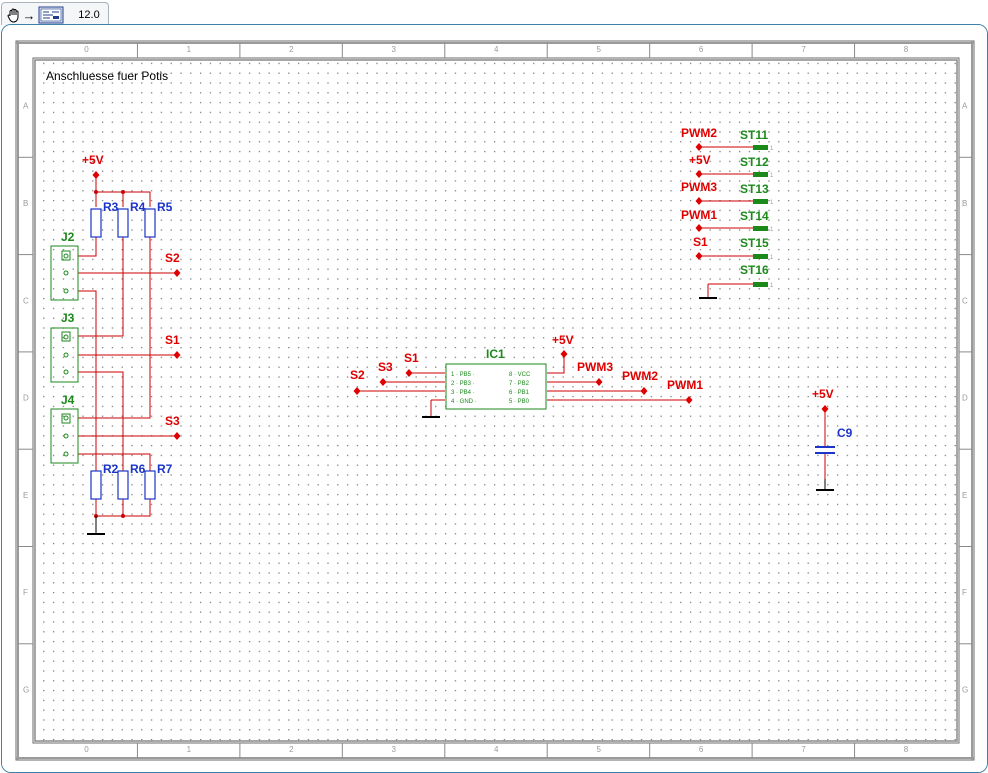  Describe the element at coordinates (51, 15) in the screenshot. I see `schematic-sheet-icon` at that location.